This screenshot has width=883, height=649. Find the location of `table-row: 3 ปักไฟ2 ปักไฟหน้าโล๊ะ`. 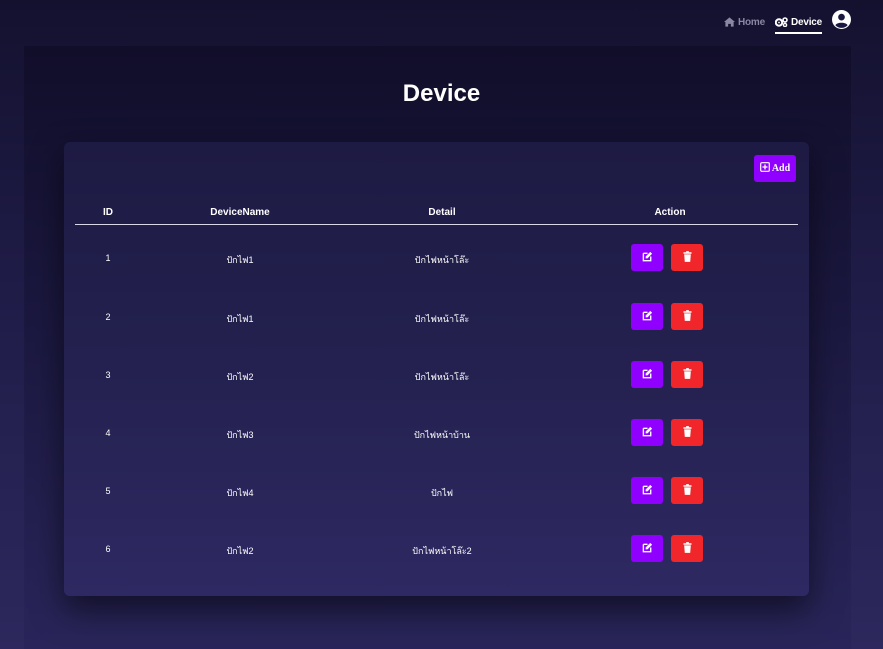

table-row: 3 ปักไฟ2 ปักไฟหน้าโล๊ะ is located at coordinates (436, 376).